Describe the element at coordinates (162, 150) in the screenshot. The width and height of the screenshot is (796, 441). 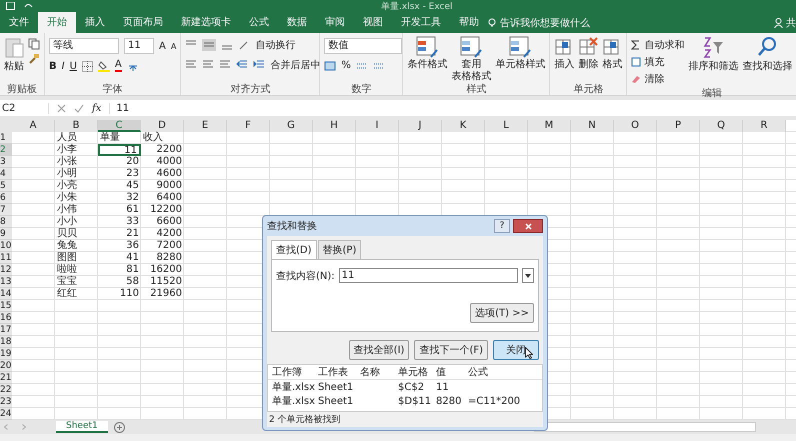
I see `spreadsheet-cell: 2200` at that location.